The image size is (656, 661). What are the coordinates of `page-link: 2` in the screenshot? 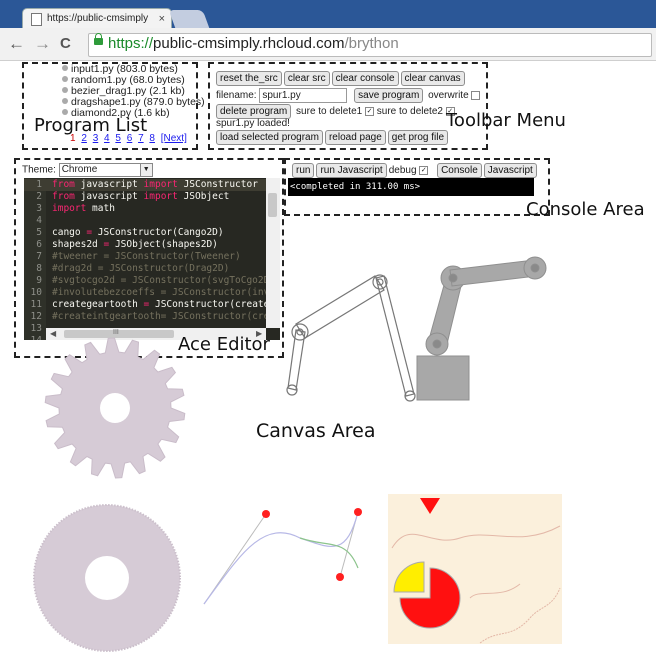 It's located at (84, 138).